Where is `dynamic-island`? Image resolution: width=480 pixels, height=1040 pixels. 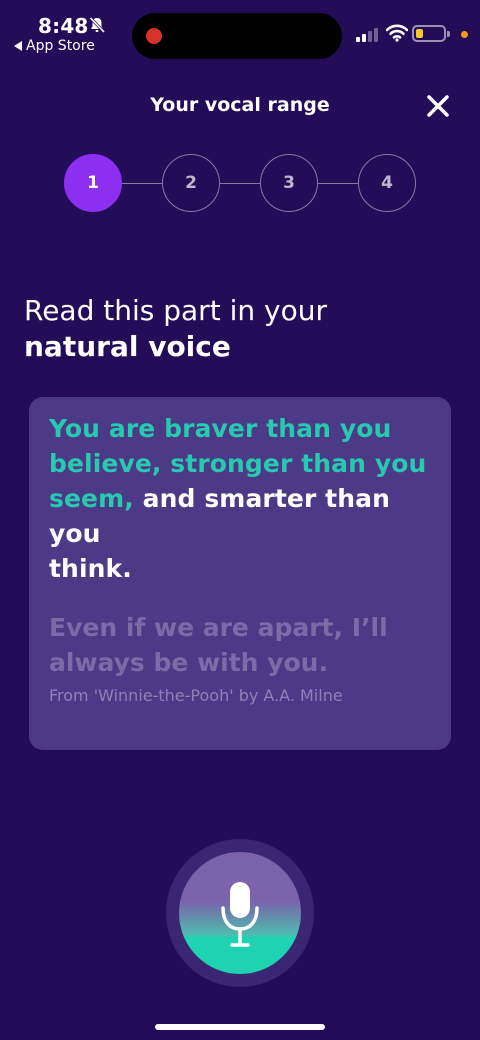 dynamic-island is located at coordinates (237, 36).